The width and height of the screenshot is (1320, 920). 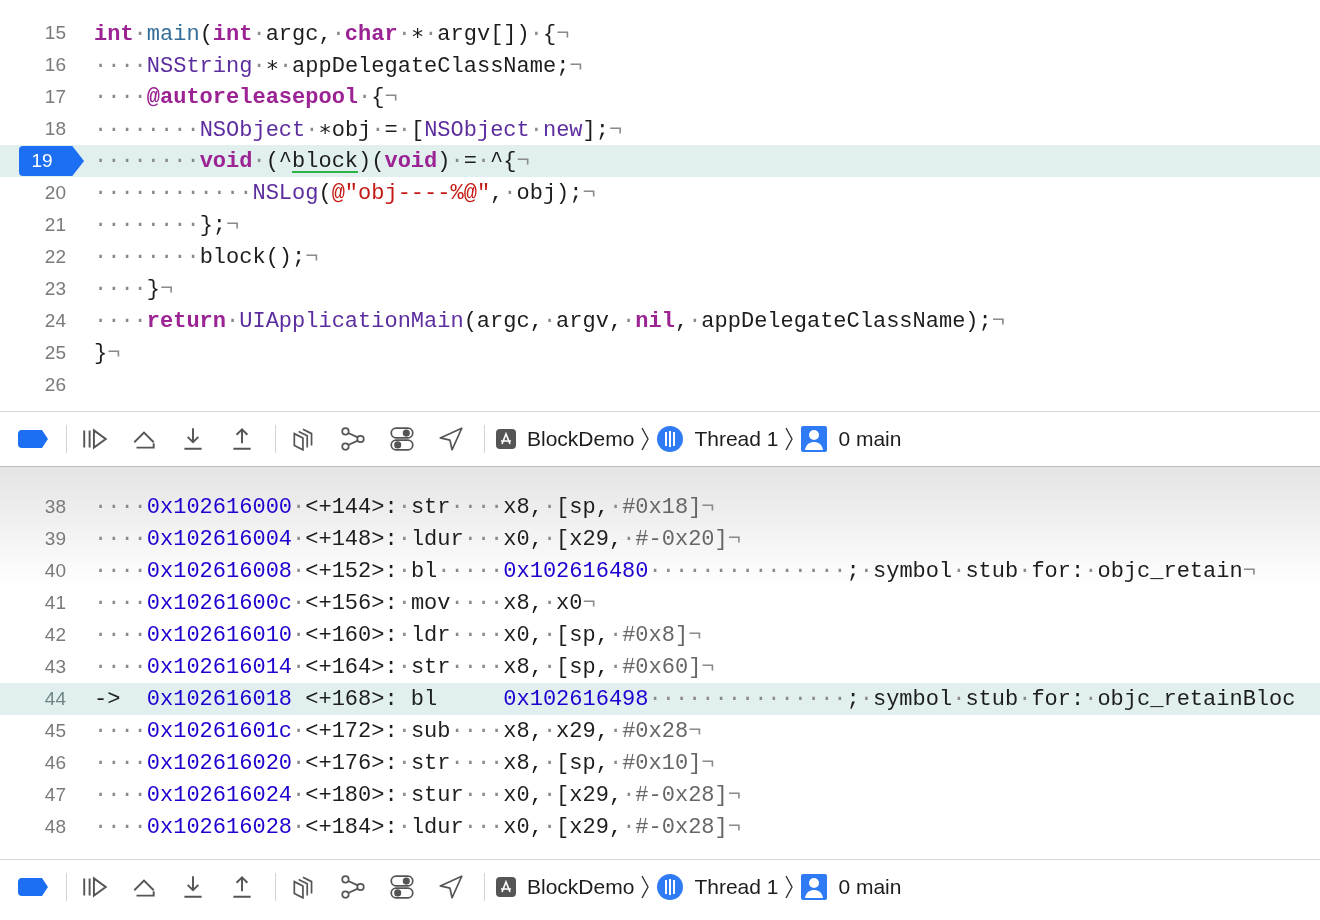 What do you see at coordinates (54, 731) in the screenshot?
I see `line-number: 45` at bounding box center [54, 731].